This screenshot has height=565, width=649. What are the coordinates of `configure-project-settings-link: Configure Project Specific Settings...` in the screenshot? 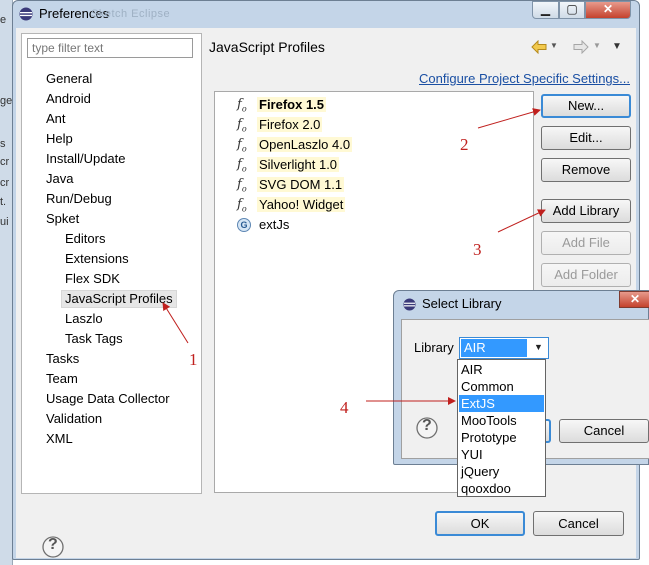 It's located at (524, 78).